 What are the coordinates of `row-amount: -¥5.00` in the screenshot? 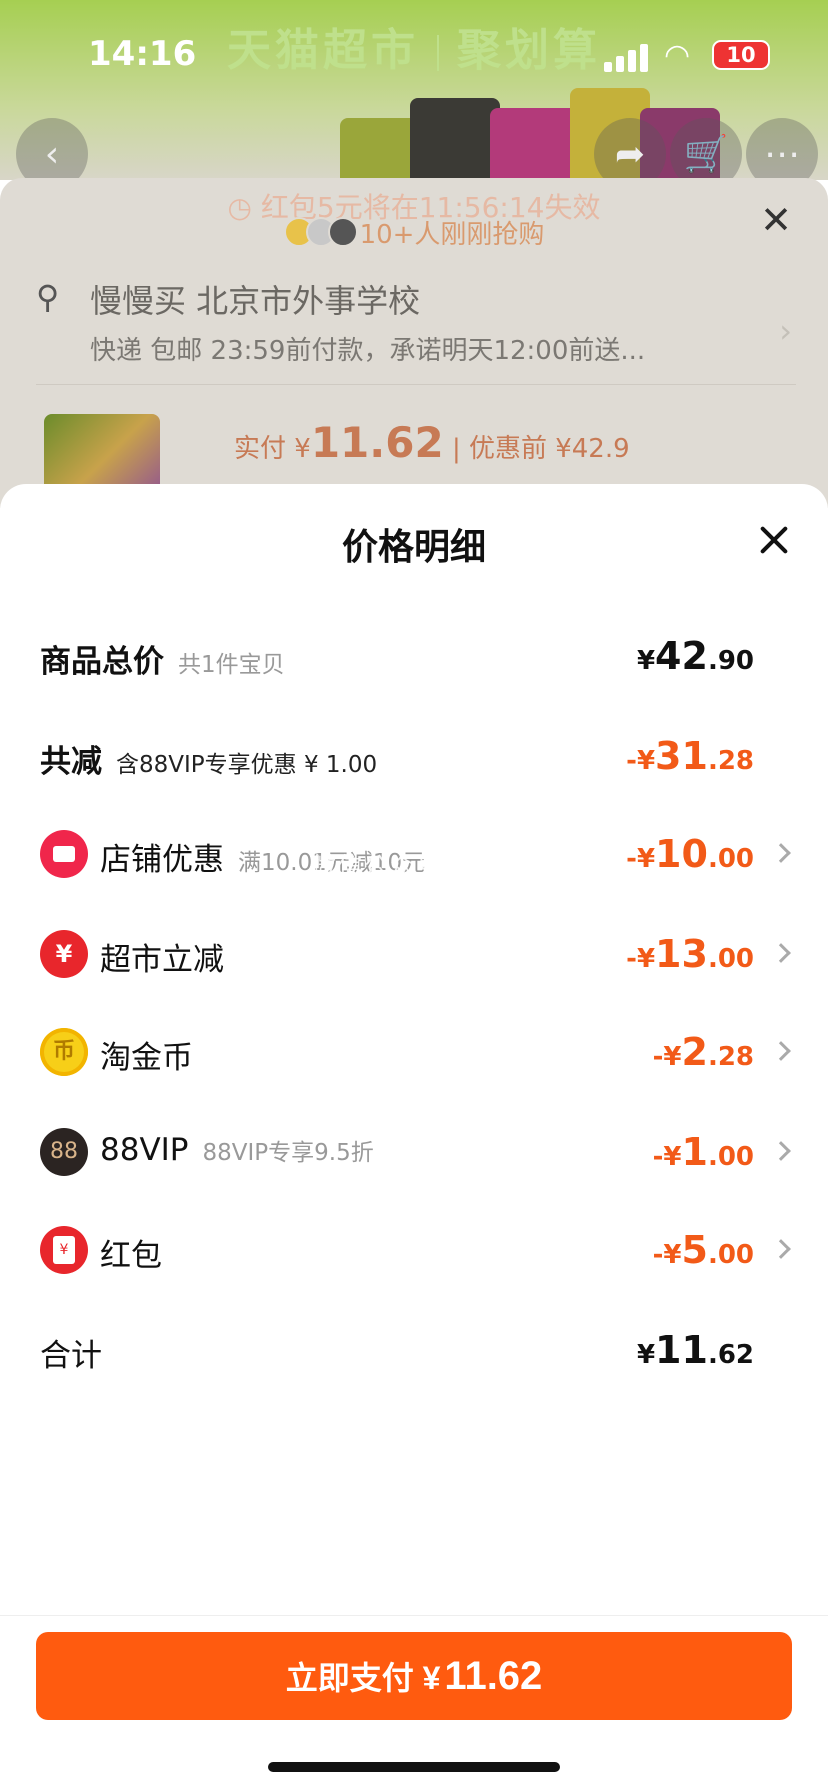 It's located at (703, 1250).